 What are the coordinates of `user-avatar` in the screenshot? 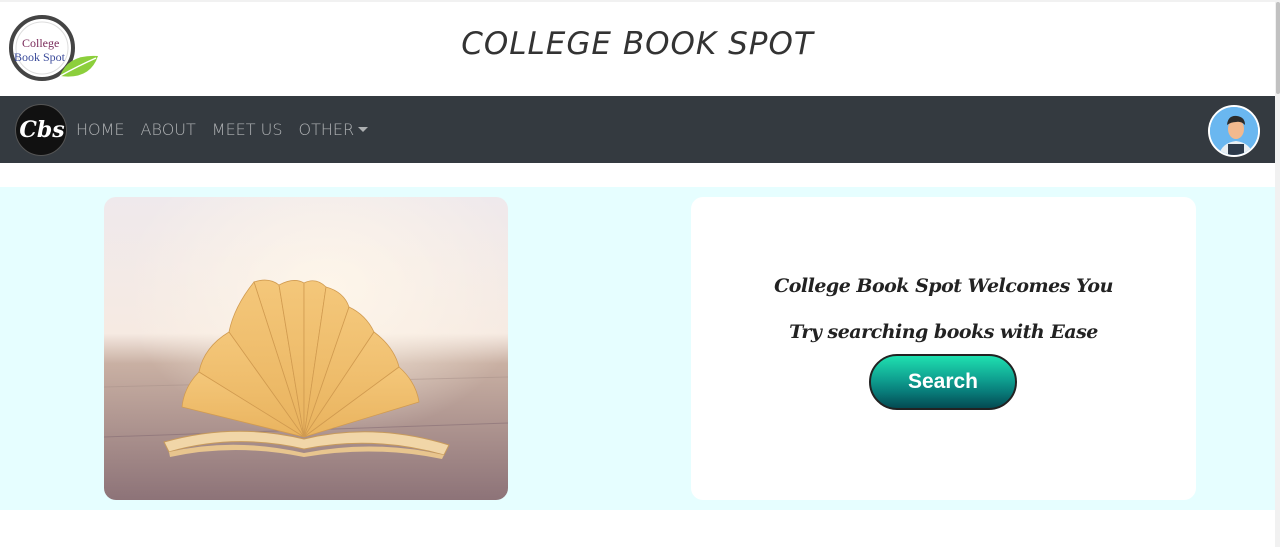 It's located at (1234, 131).